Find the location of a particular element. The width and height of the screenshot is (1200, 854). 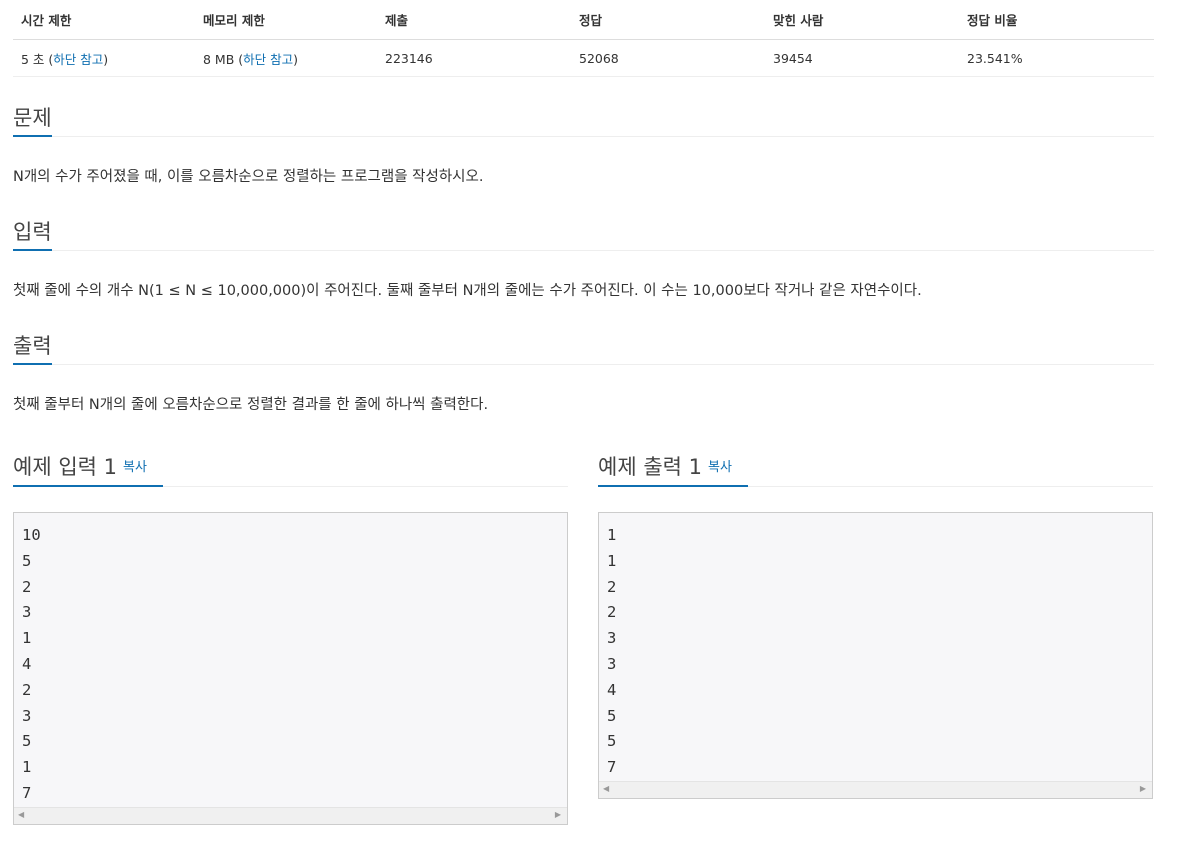

sample-output-title: 예제 출력 1 is located at coordinates (650, 467).